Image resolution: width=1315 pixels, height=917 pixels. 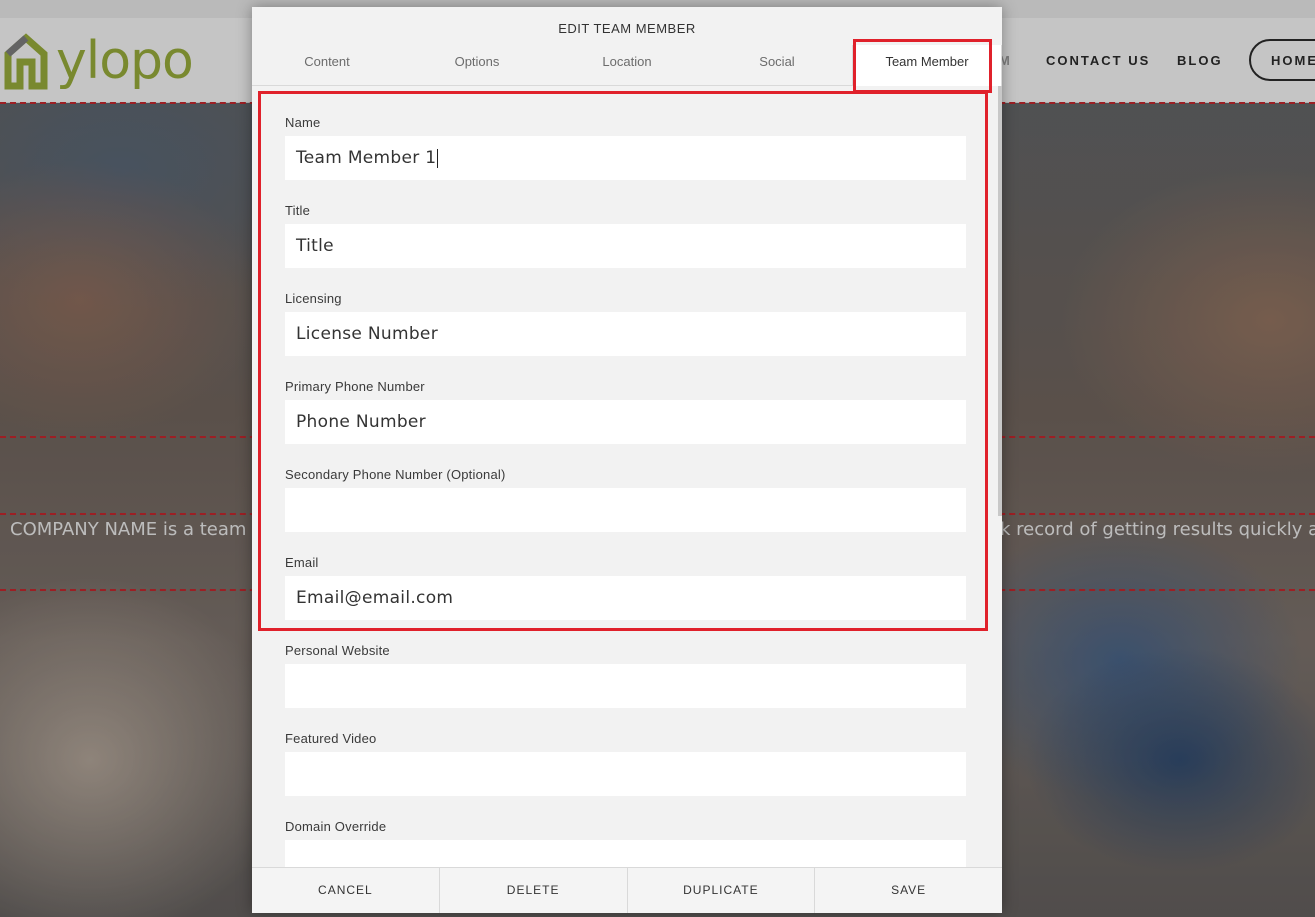 What do you see at coordinates (477, 65) in the screenshot?
I see `tab-options: Options` at bounding box center [477, 65].